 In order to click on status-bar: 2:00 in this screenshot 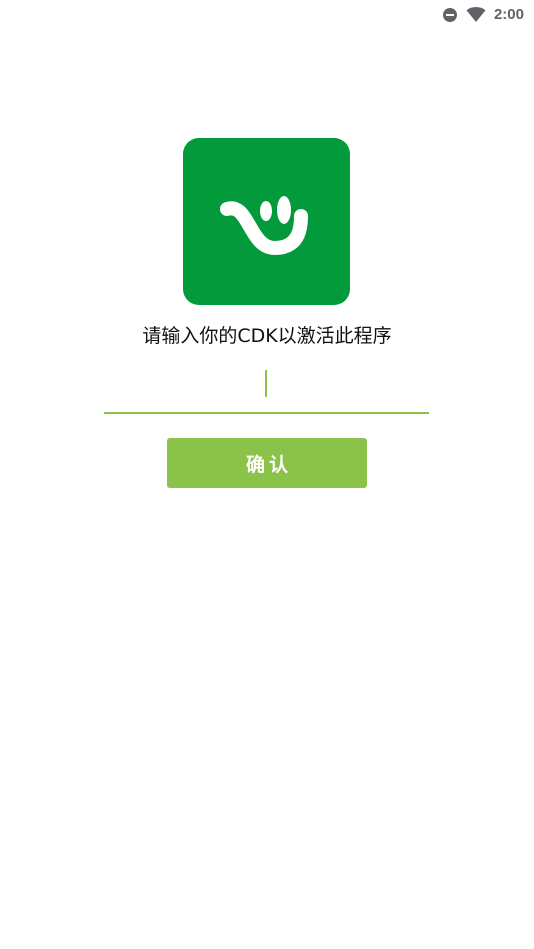, I will do `click(267, 15)`.